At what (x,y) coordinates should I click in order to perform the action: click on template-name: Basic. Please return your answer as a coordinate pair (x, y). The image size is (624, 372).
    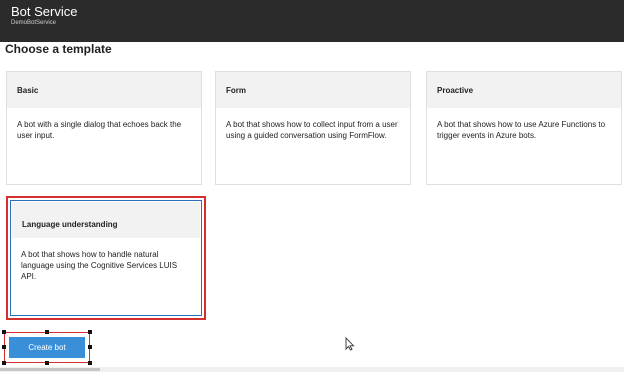
    Looking at the image, I should click on (28, 90).